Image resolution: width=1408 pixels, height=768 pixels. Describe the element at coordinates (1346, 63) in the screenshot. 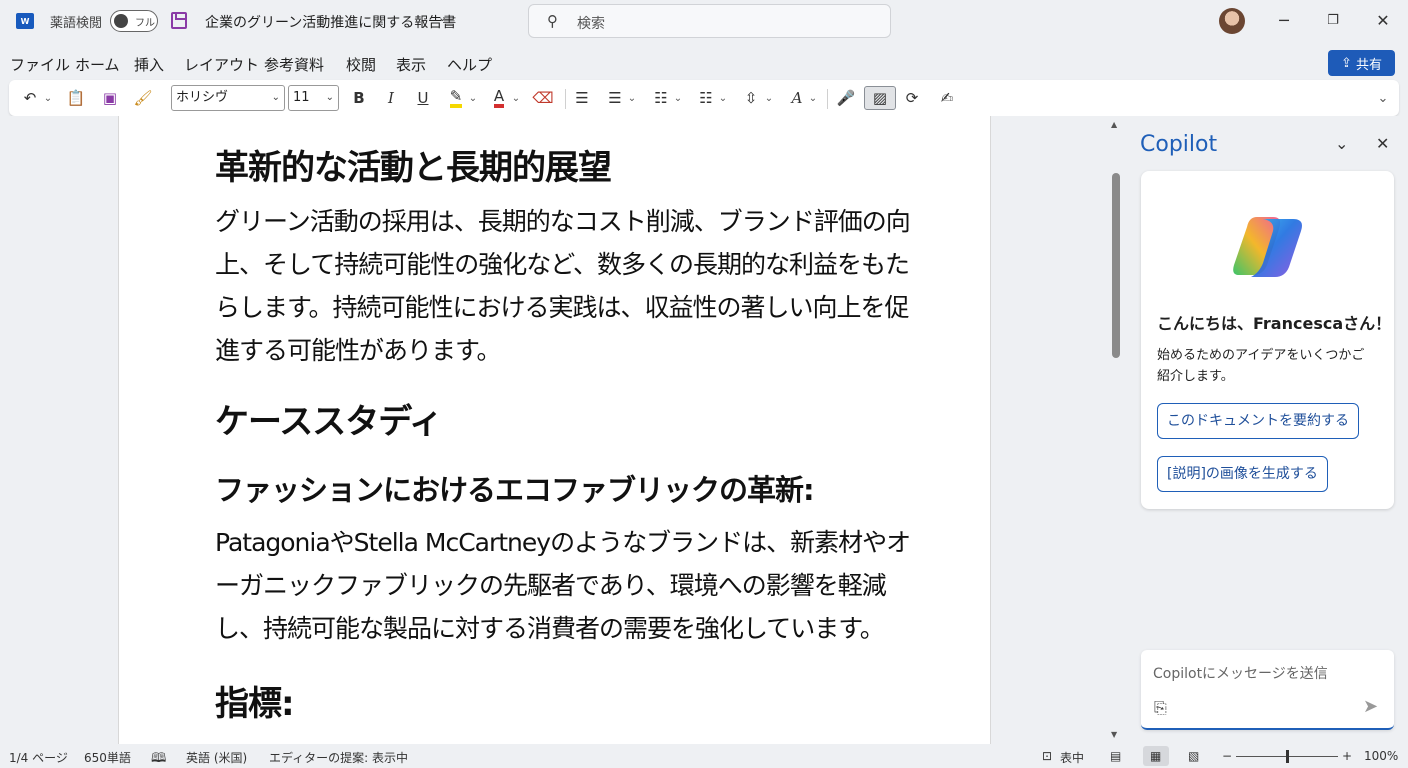

I see `share-icon: ⇪` at that location.